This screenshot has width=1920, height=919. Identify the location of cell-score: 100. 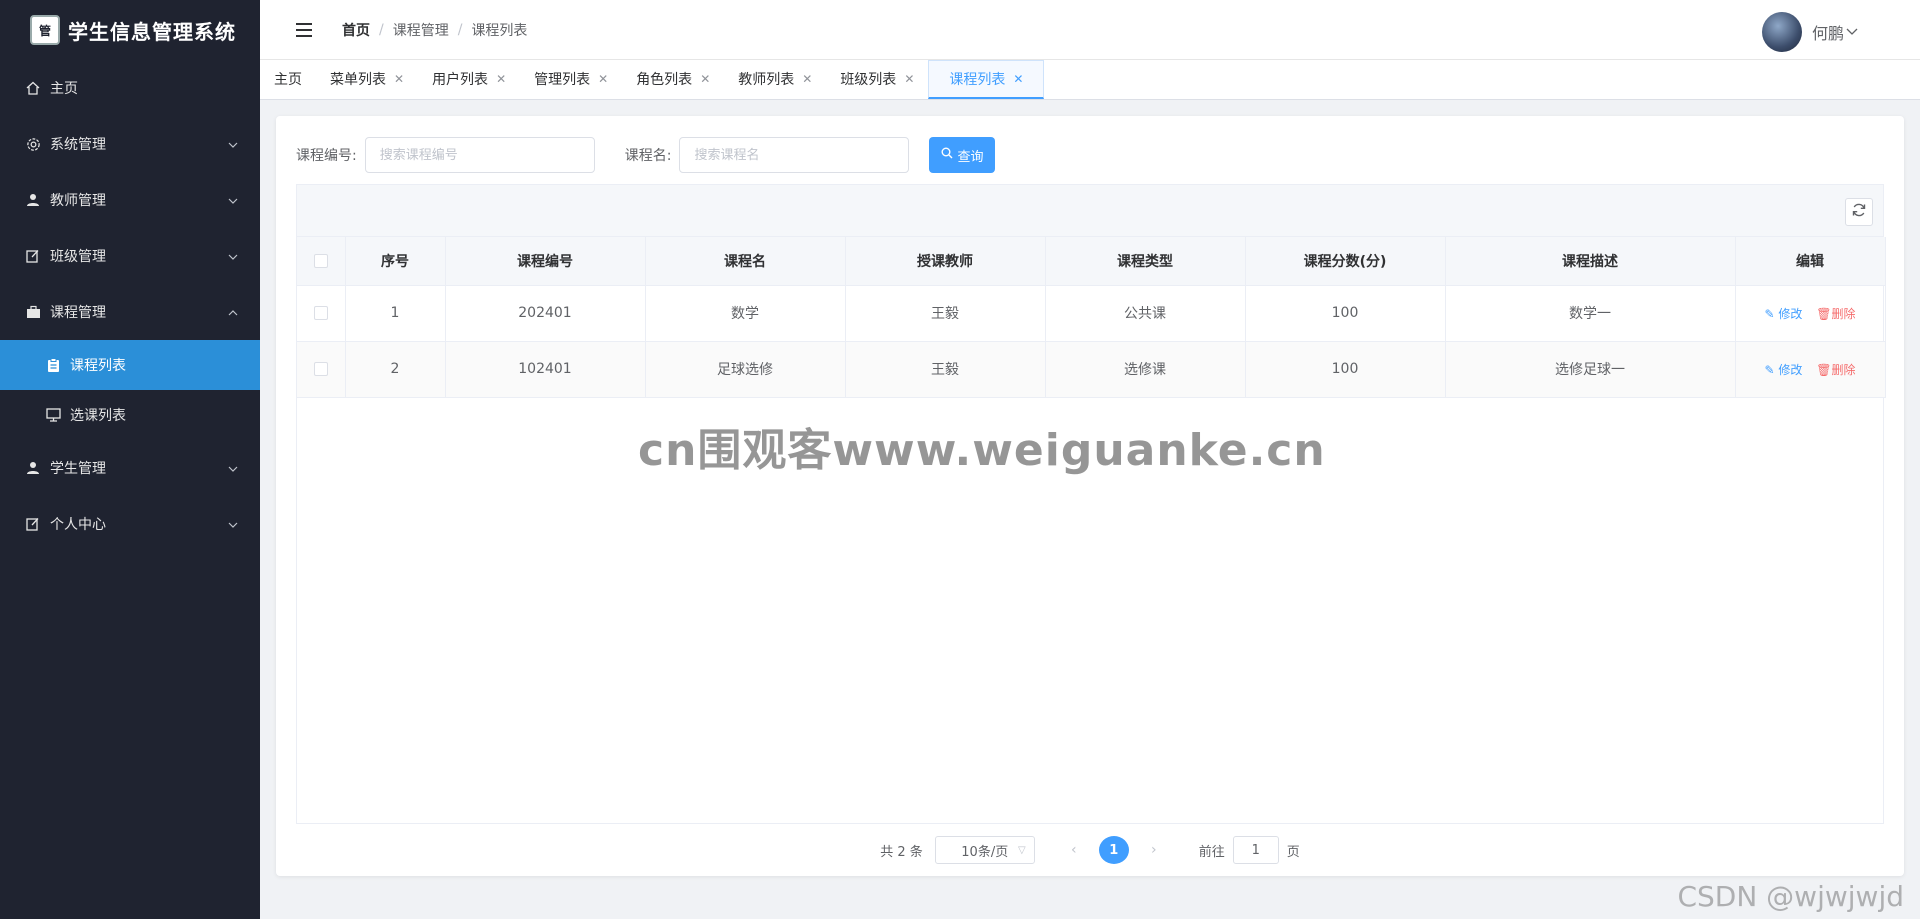
(1345, 313).